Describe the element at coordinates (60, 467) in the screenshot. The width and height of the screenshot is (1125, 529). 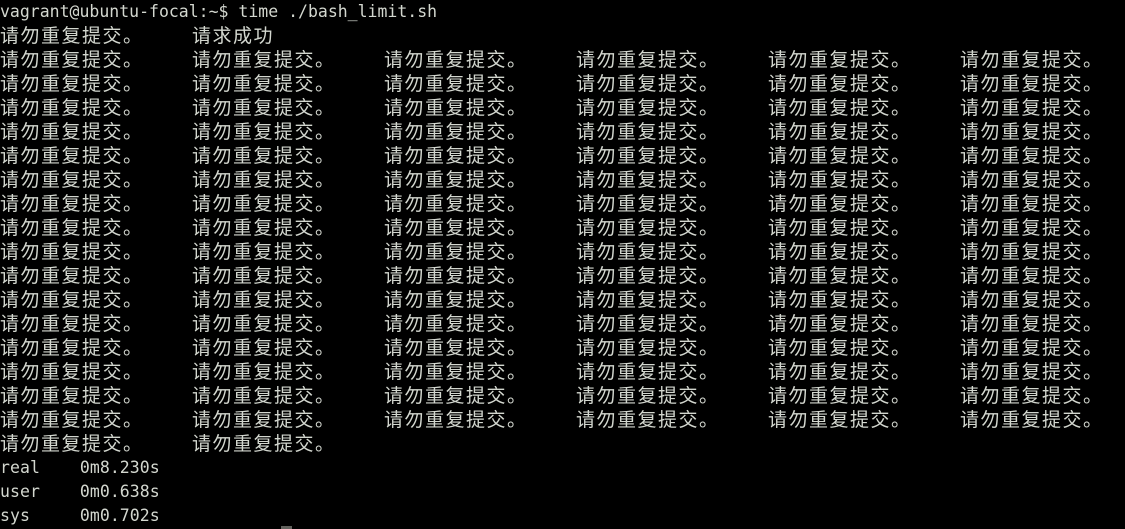
I see `timing-real-gap` at that location.